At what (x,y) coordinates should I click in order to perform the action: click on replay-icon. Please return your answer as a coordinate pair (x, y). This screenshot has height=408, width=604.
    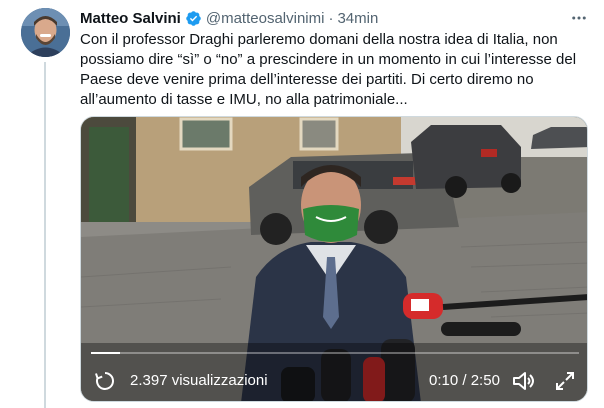
    Looking at the image, I should click on (105, 381).